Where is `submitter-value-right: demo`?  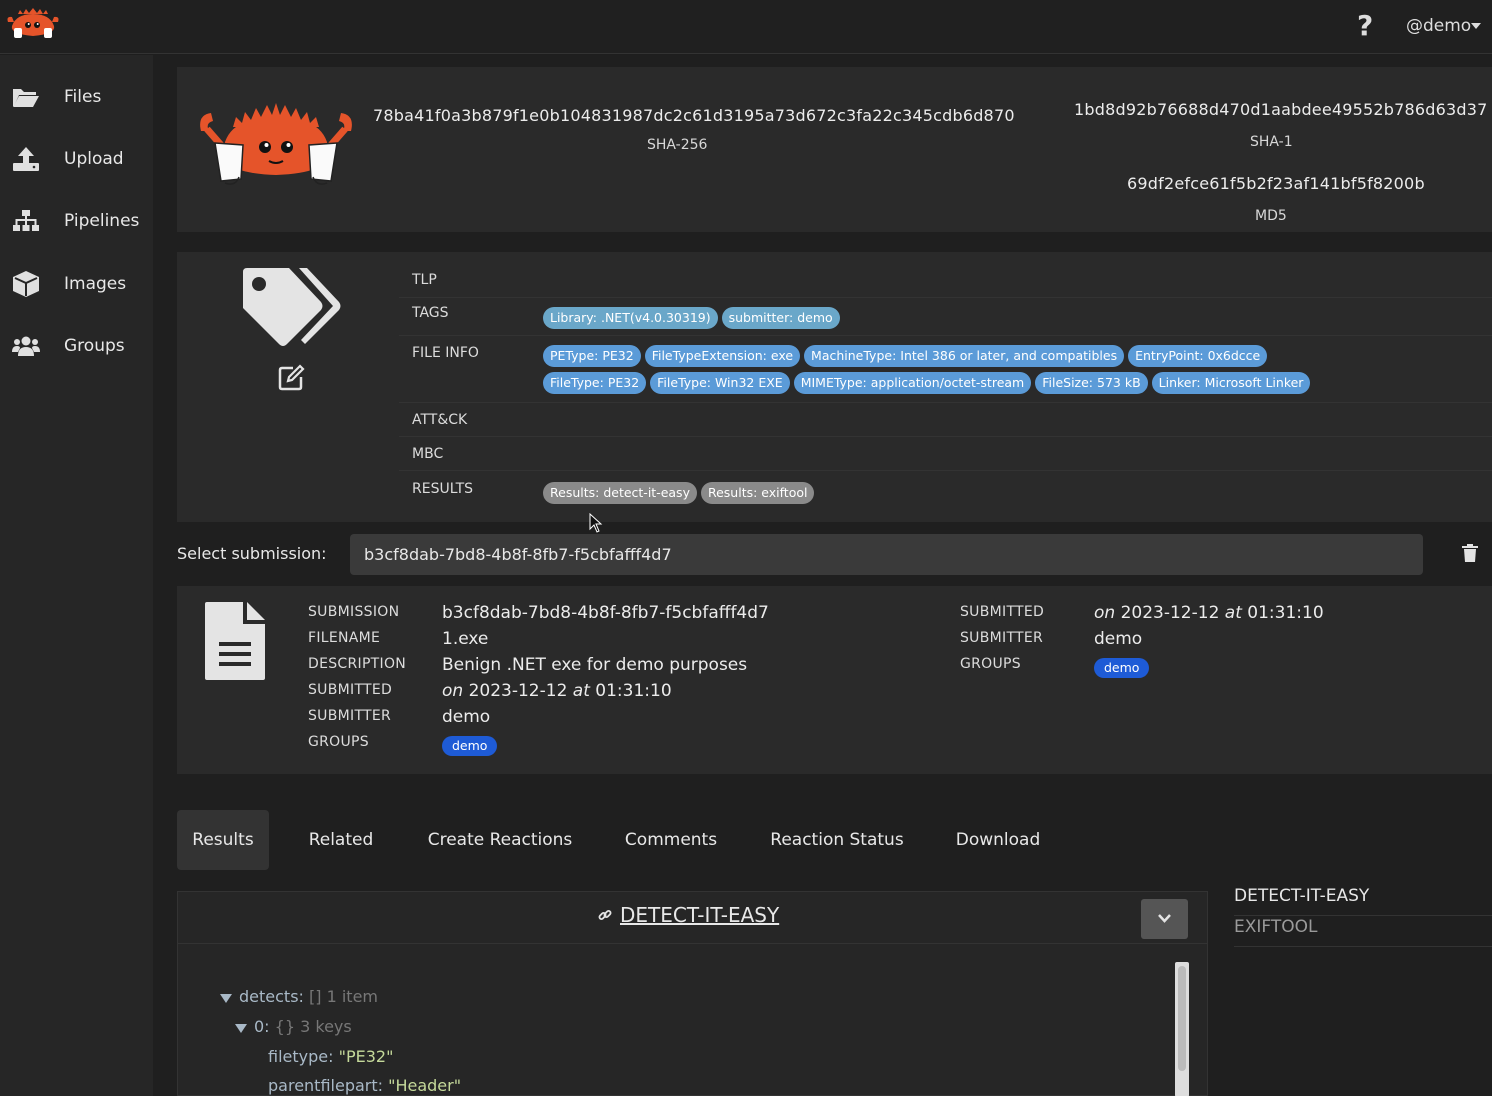
submitter-value-right: demo is located at coordinates (1118, 639).